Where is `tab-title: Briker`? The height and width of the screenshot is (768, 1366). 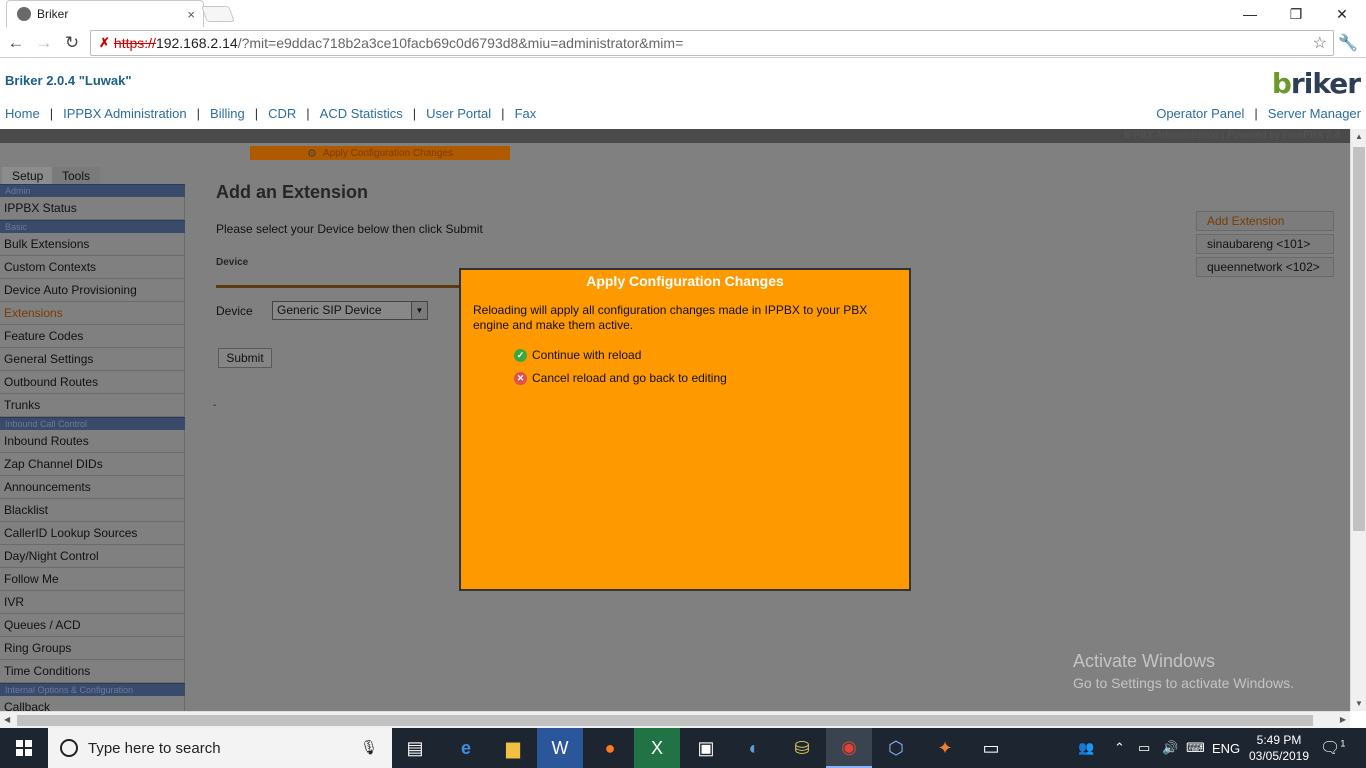 tab-title: Briker is located at coordinates (53, 14).